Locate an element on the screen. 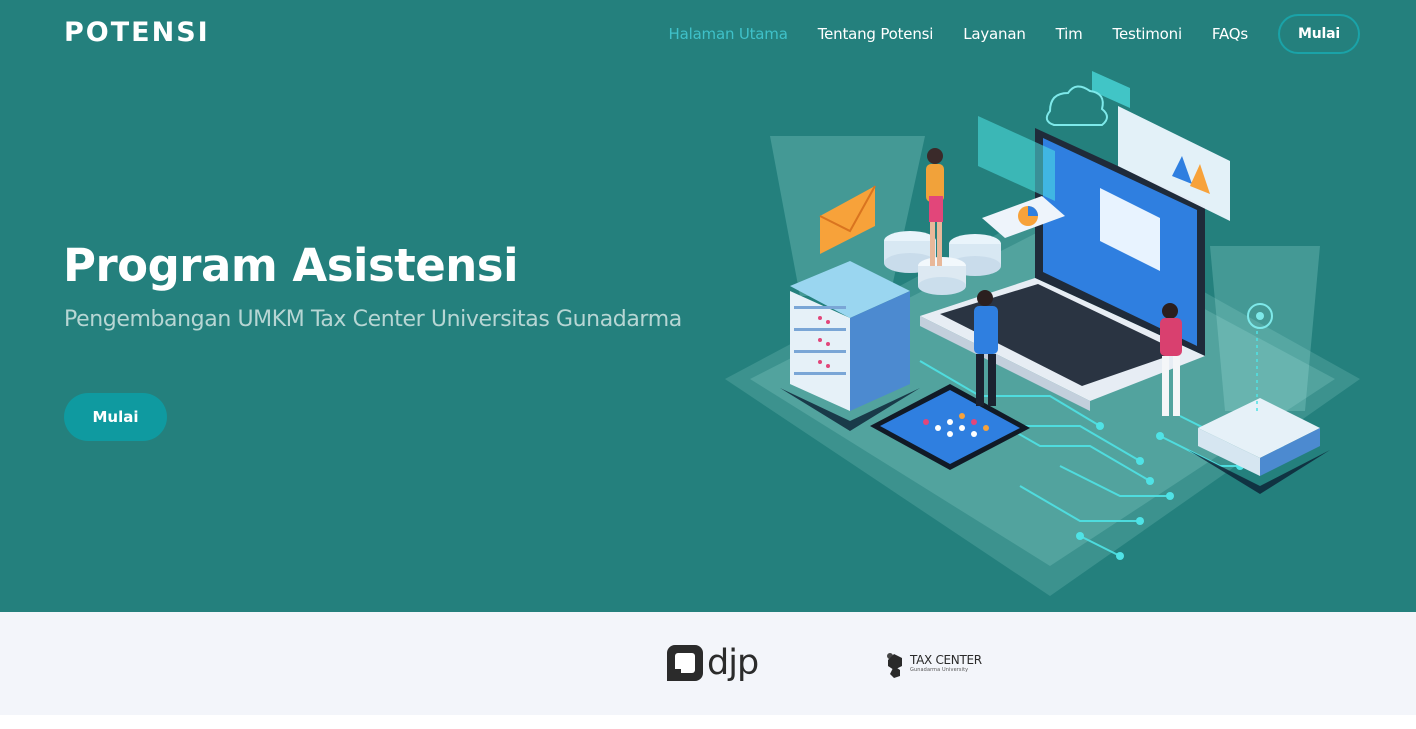  tax-center-logo: TAX CENTER Gunadarma University is located at coordinates (934, 664).